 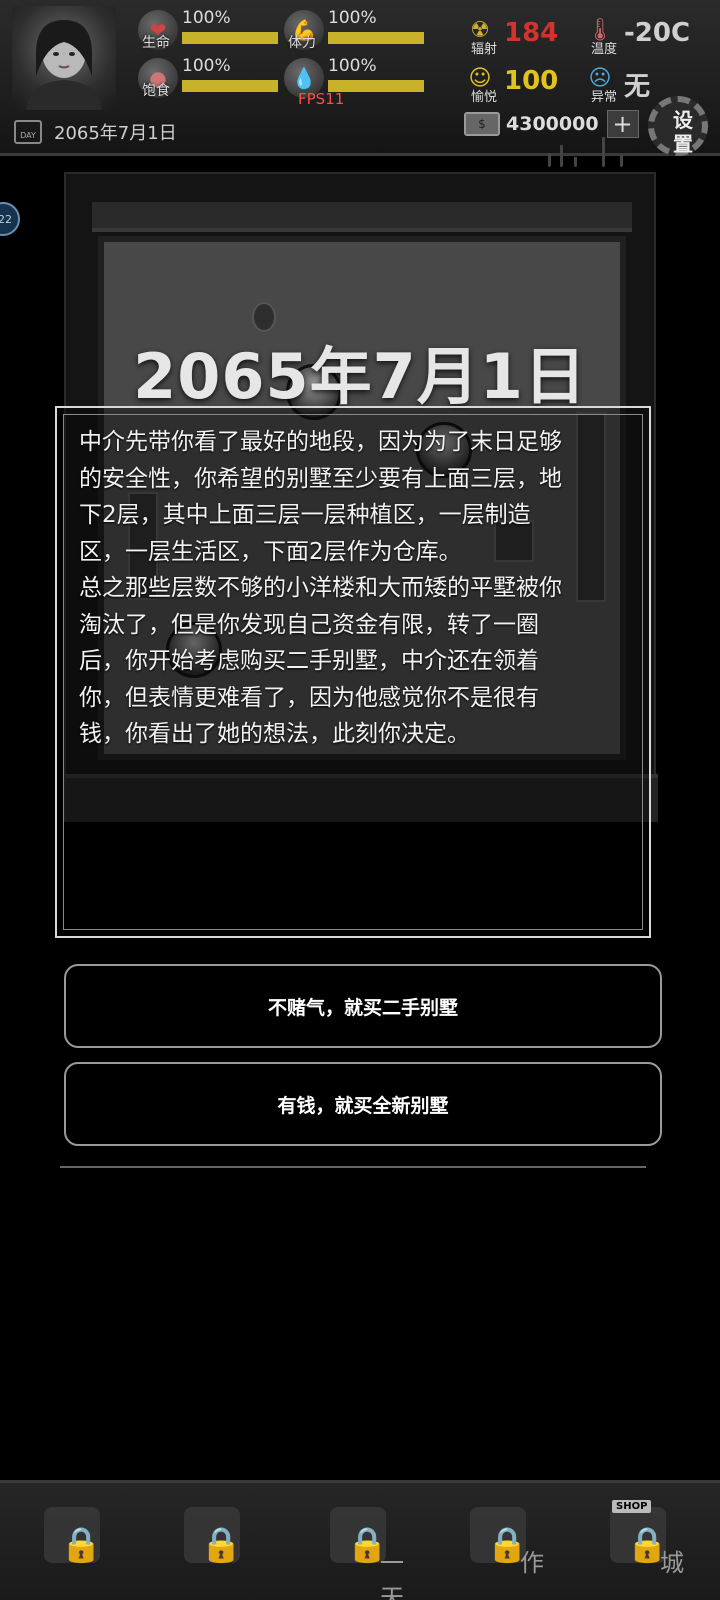 What do you see at coordinates (352, 18) in the screenshot?
I see `stamina-percent: 100%` at bounding box center [352, 18].